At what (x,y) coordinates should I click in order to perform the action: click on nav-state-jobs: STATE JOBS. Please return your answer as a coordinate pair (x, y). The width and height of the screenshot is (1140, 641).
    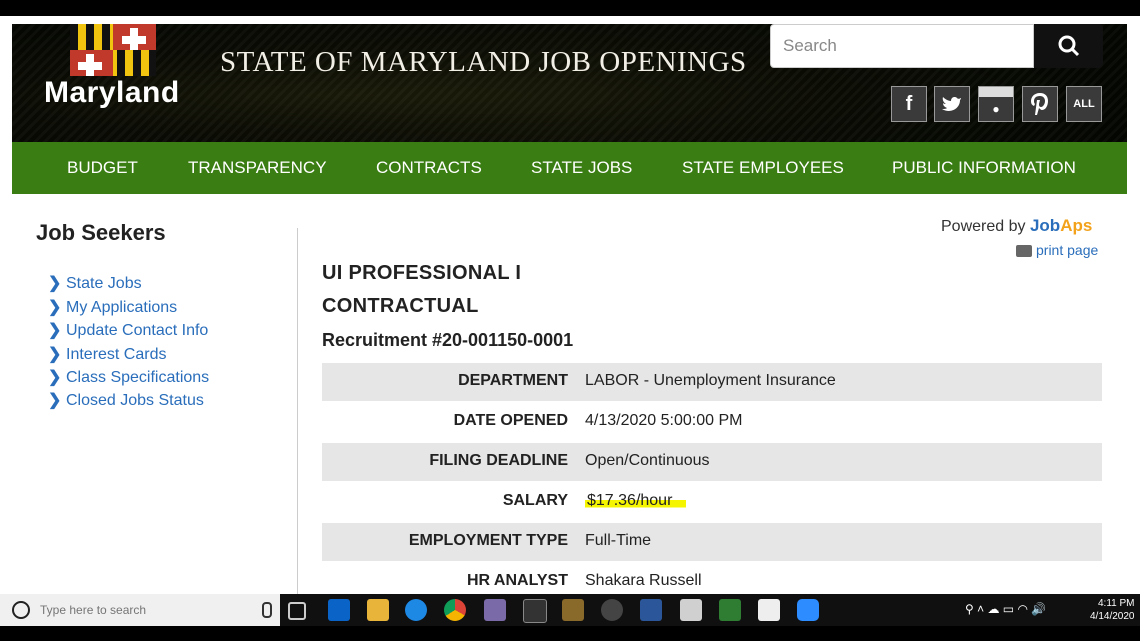
    Looking at the image, I should click on (581, 168).